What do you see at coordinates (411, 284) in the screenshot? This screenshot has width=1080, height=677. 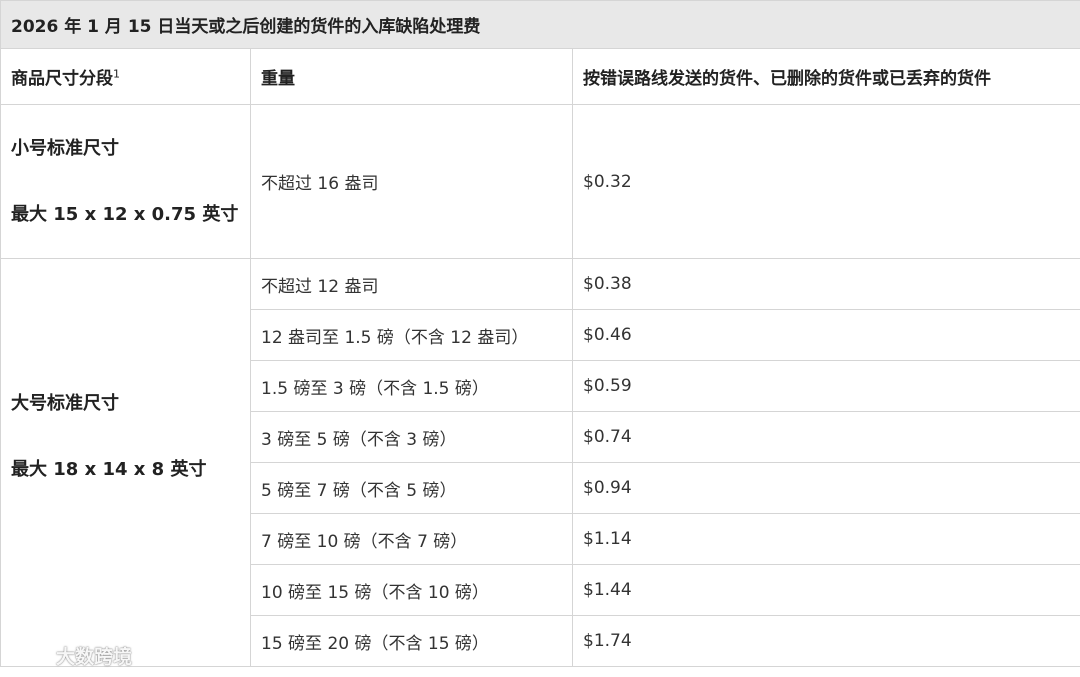 I see `weight-cell: 不超过 12 盎司` at bounding box center [411, 284].